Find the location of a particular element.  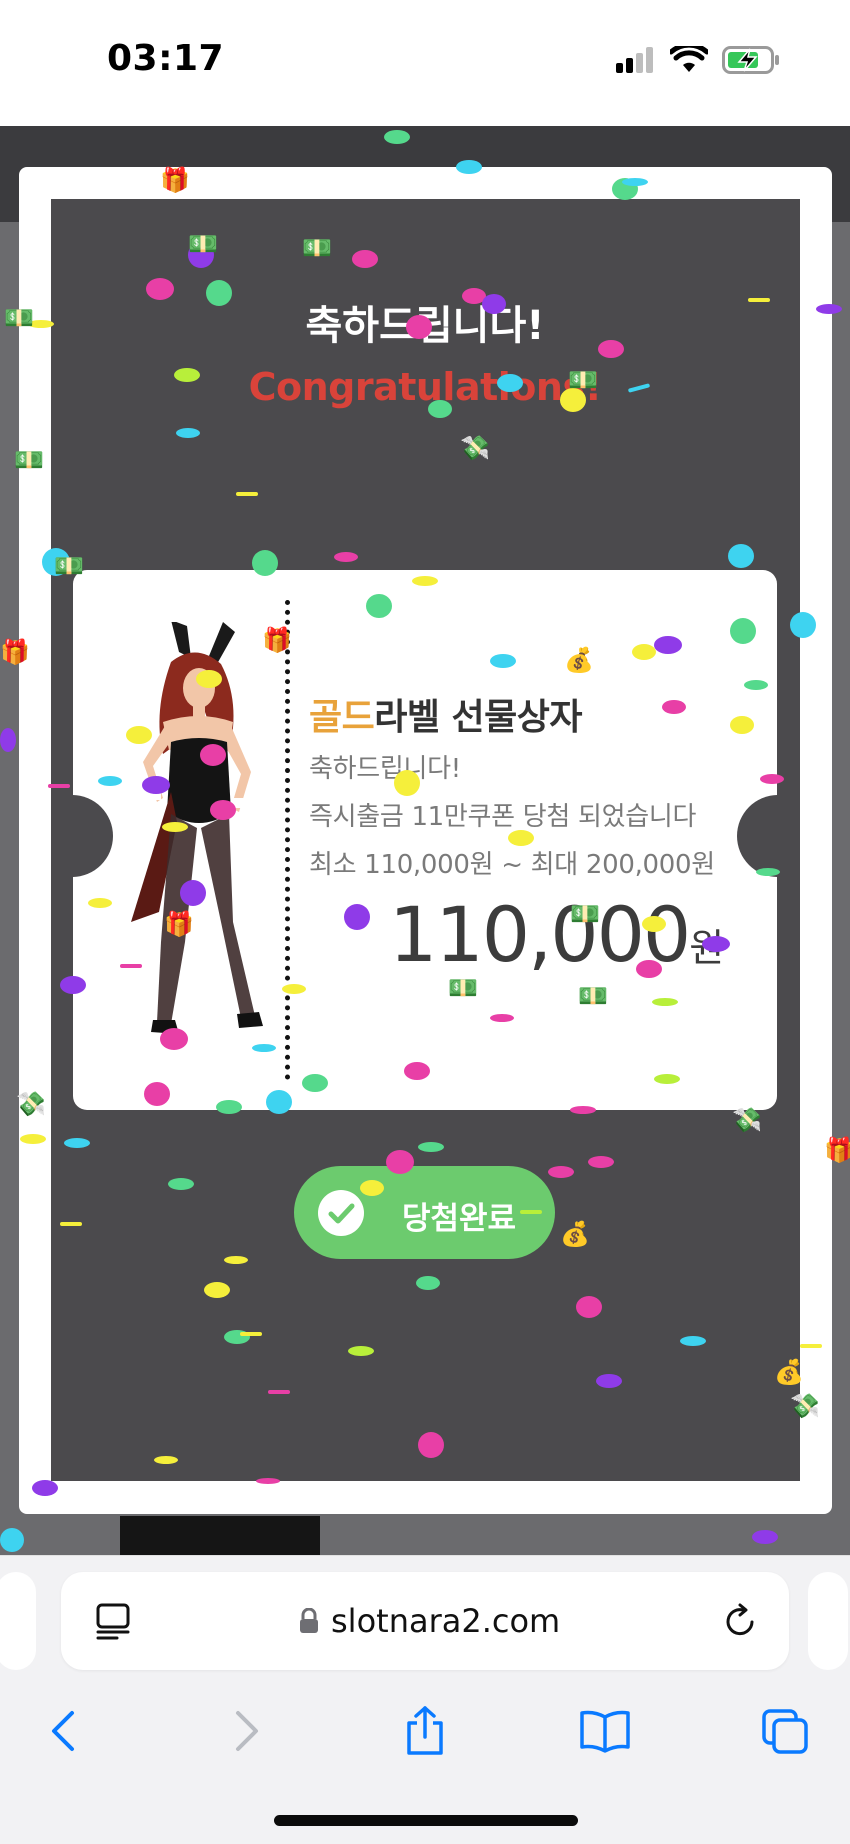

claim-complete-label: 당첨완료 is located at coordinates (459, 1219).